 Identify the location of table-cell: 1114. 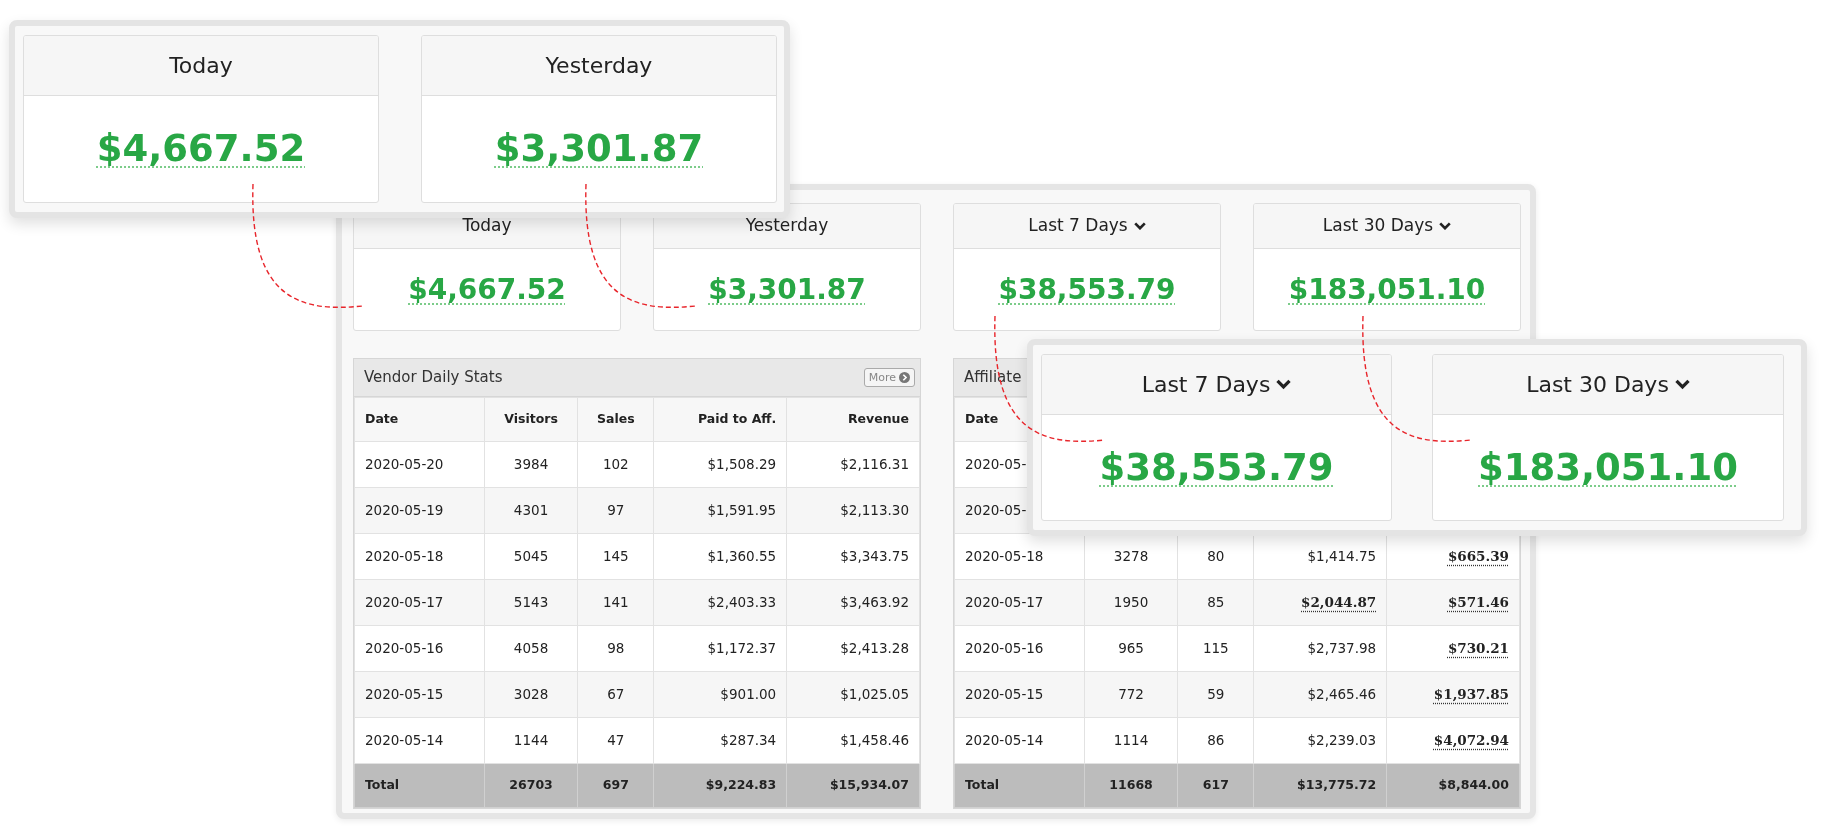
(1131, 740).